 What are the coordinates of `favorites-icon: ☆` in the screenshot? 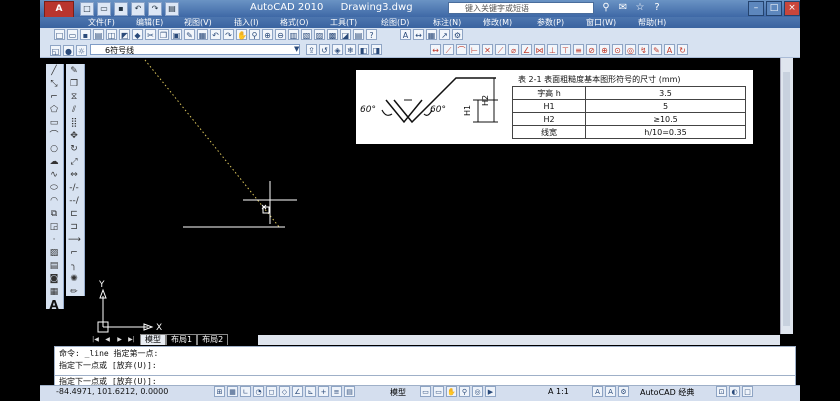 It's located at (640, 8).